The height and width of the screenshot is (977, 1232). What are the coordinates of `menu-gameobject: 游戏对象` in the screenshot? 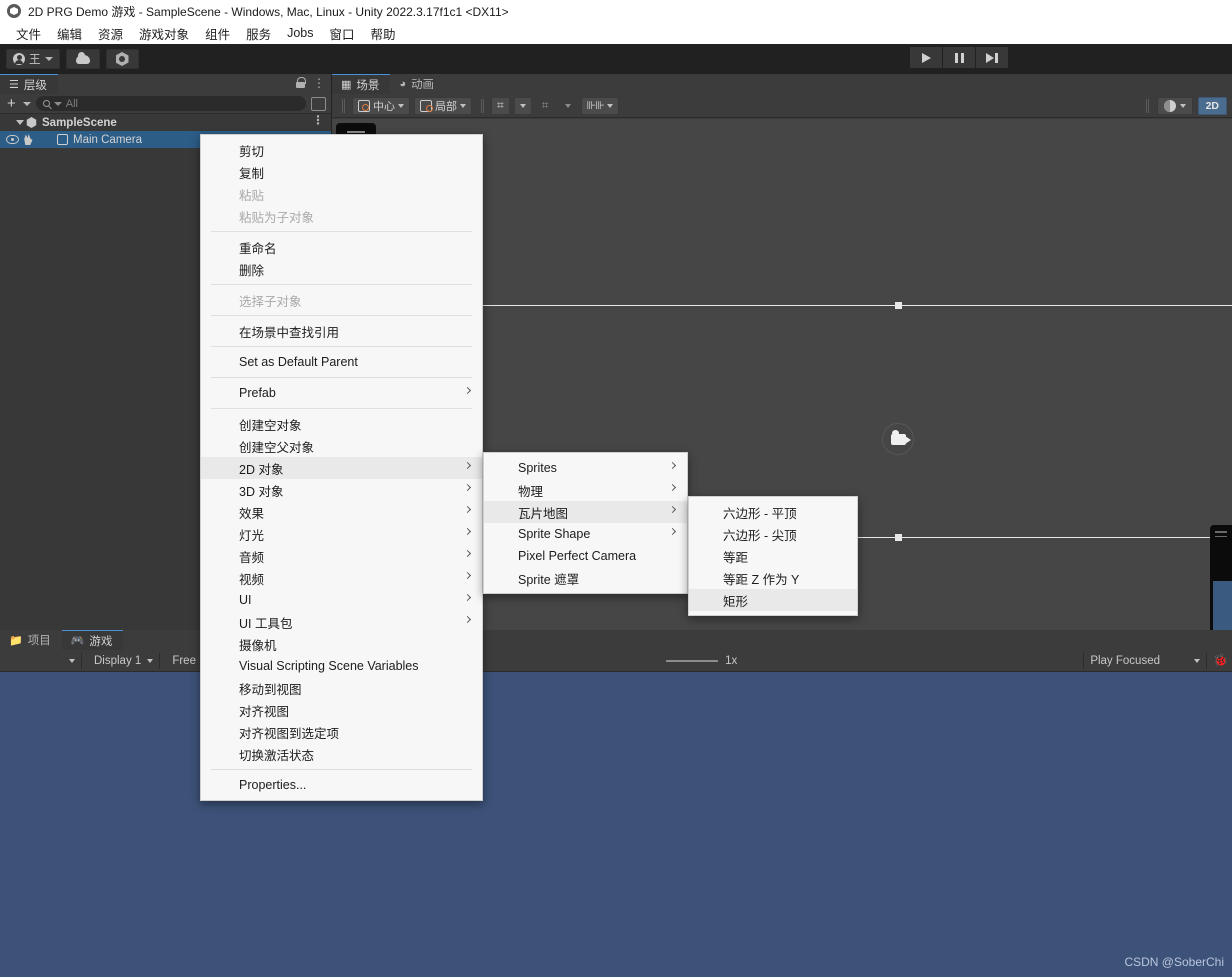 It's located at (164, 33).